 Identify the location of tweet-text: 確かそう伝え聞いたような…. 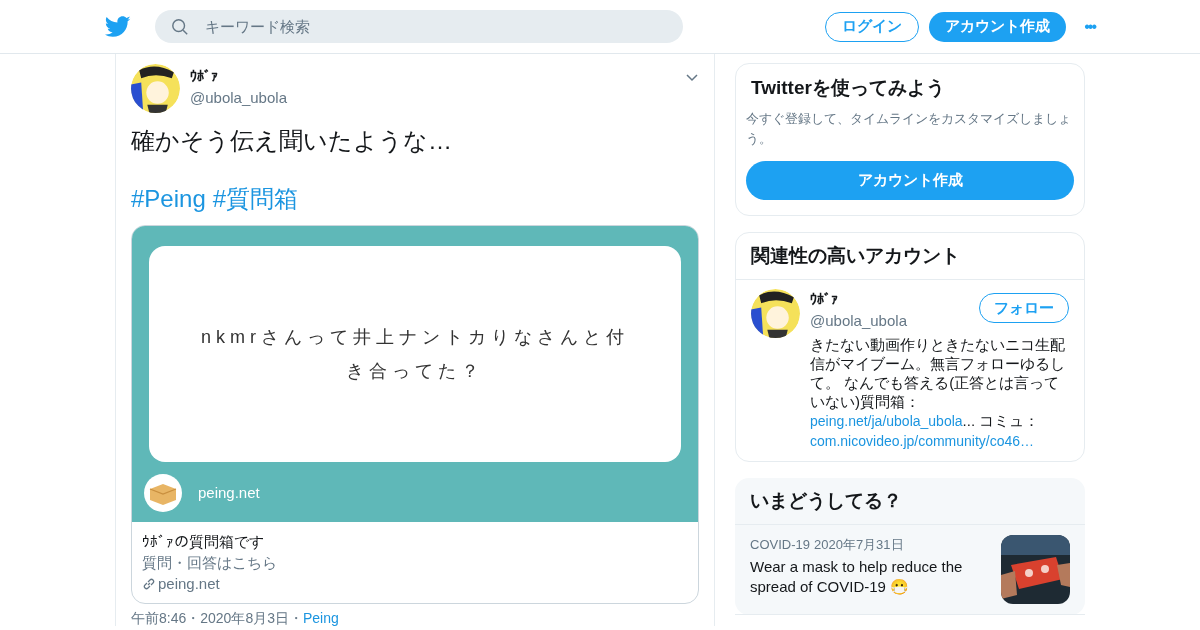
(292, 141).